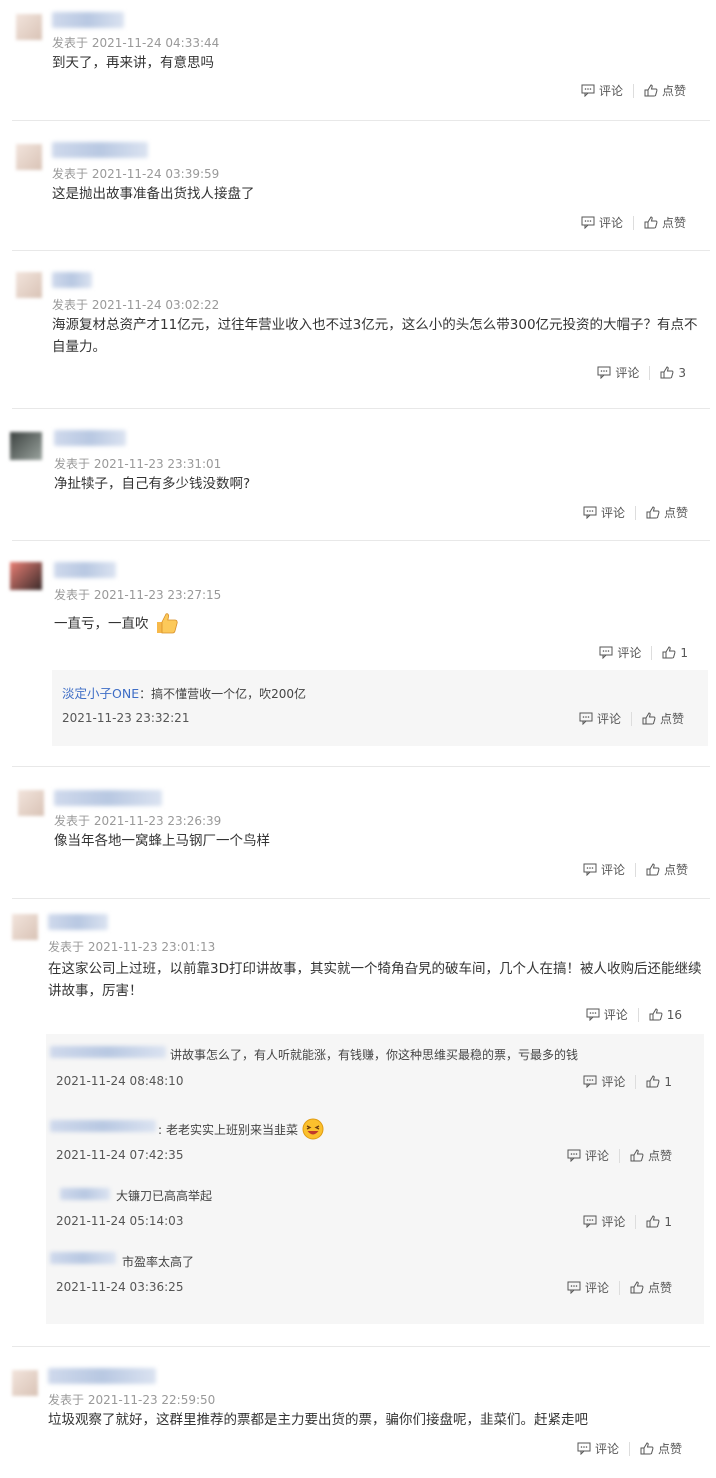 The image size is (716, 1478). What do you see at coordinates (318, 1420) in the screenshot?
I see `comment-text: 垃圾观察了就好，这群里推荐的票都是主力要出货的票，骗你们接盘呢，韭菜们。赶紧走吧` at bounding box center [318, 1420].